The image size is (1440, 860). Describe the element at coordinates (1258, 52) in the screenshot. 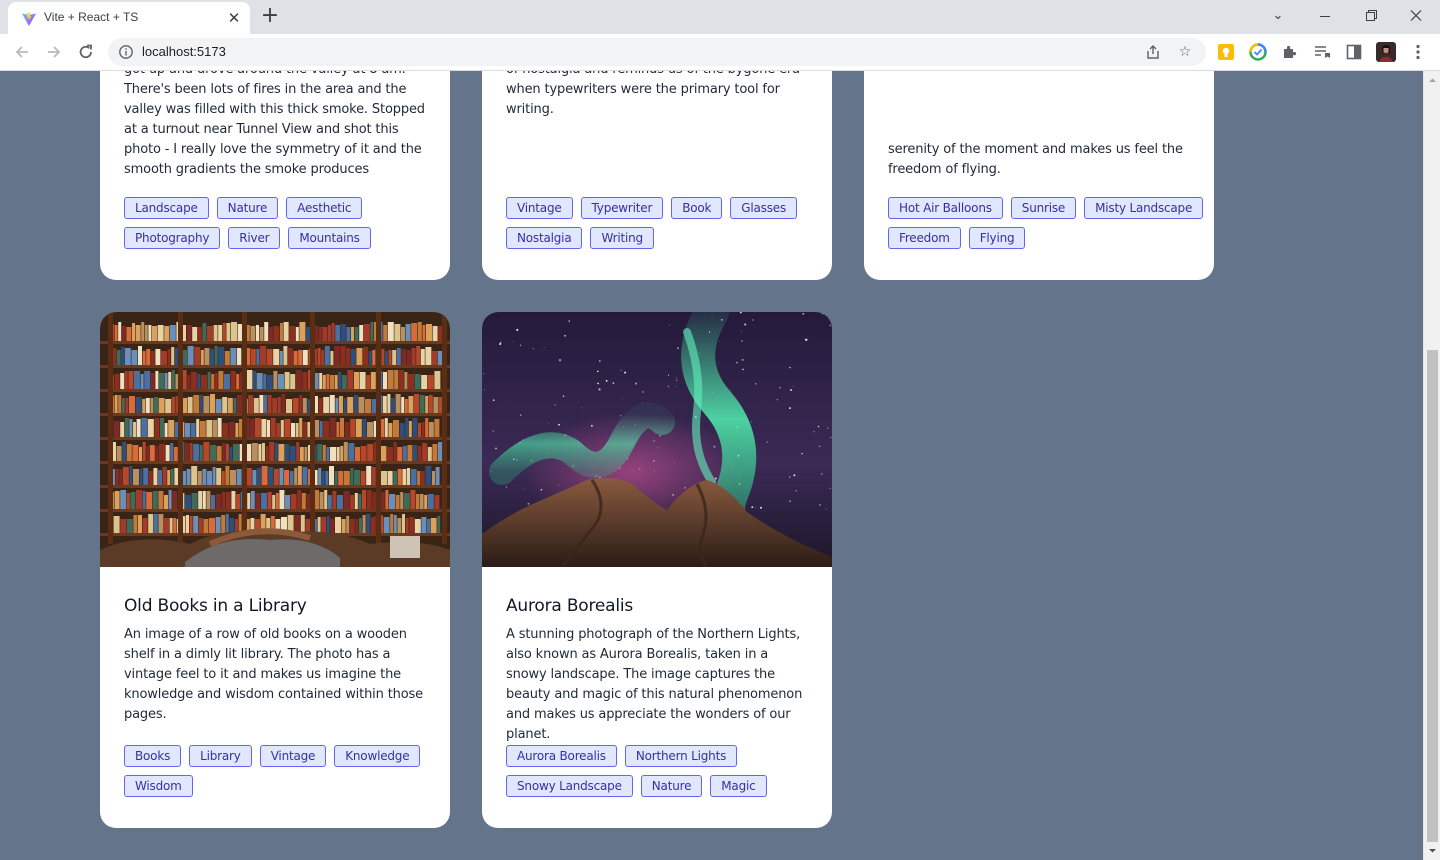

I see `color-extension-icon` at that location.